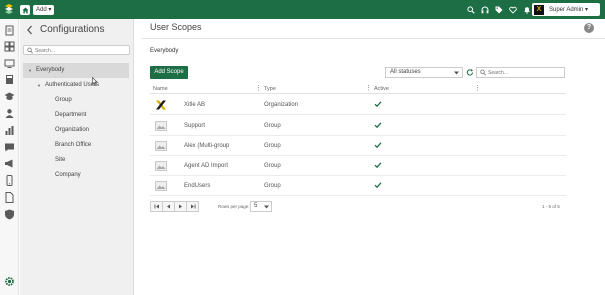 This screenshot has width=605, height=295. Describe the element at coordinates (29, 30) in the screenshot. I see `back-chevron-icon` at that location.